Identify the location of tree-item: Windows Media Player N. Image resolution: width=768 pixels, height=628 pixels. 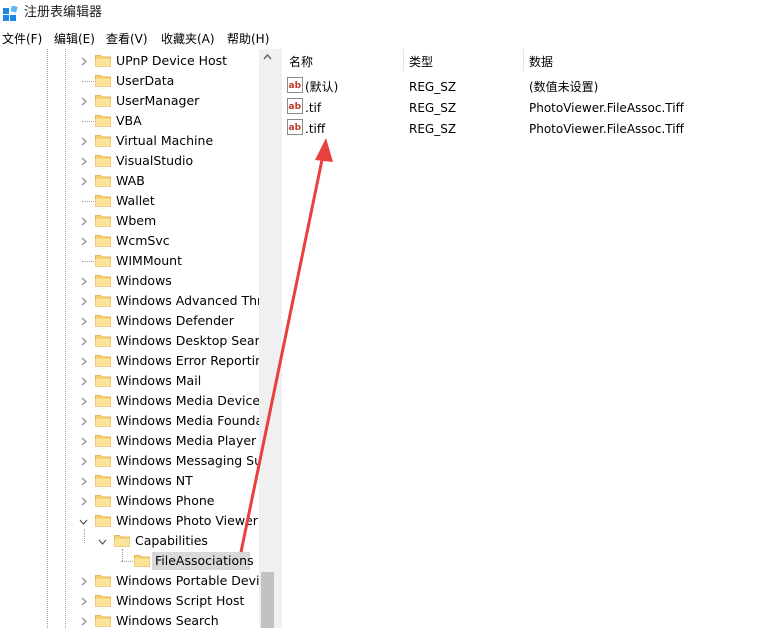
(129, 441).